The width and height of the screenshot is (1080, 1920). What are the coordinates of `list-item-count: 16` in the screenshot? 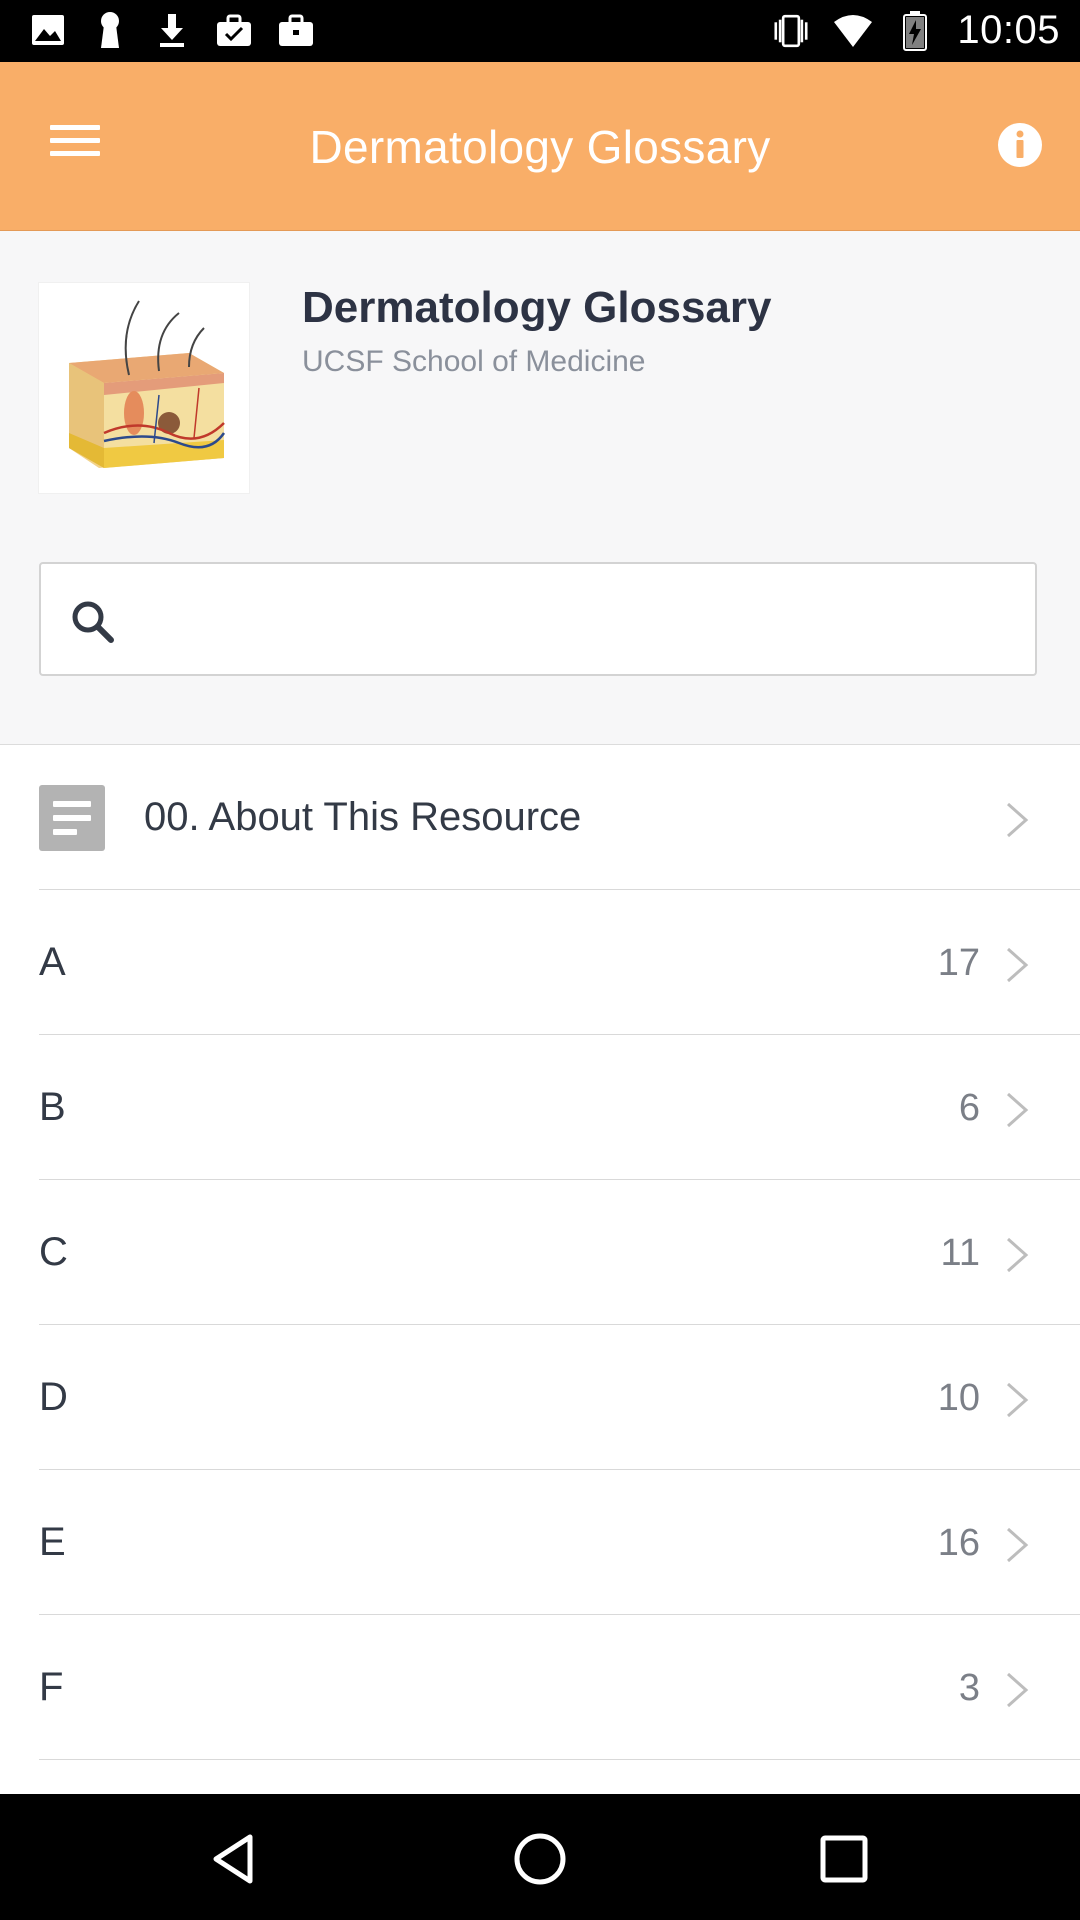 It's located at (958, 1543).